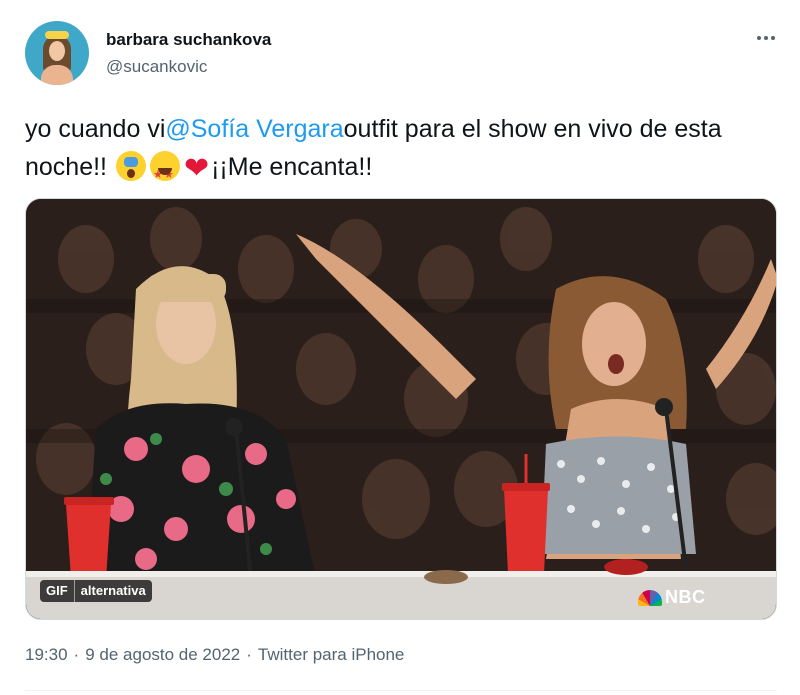 This screenshot has width=800, height=695. I want to click on nbc-logo-text: NBC, so click(685, 597).